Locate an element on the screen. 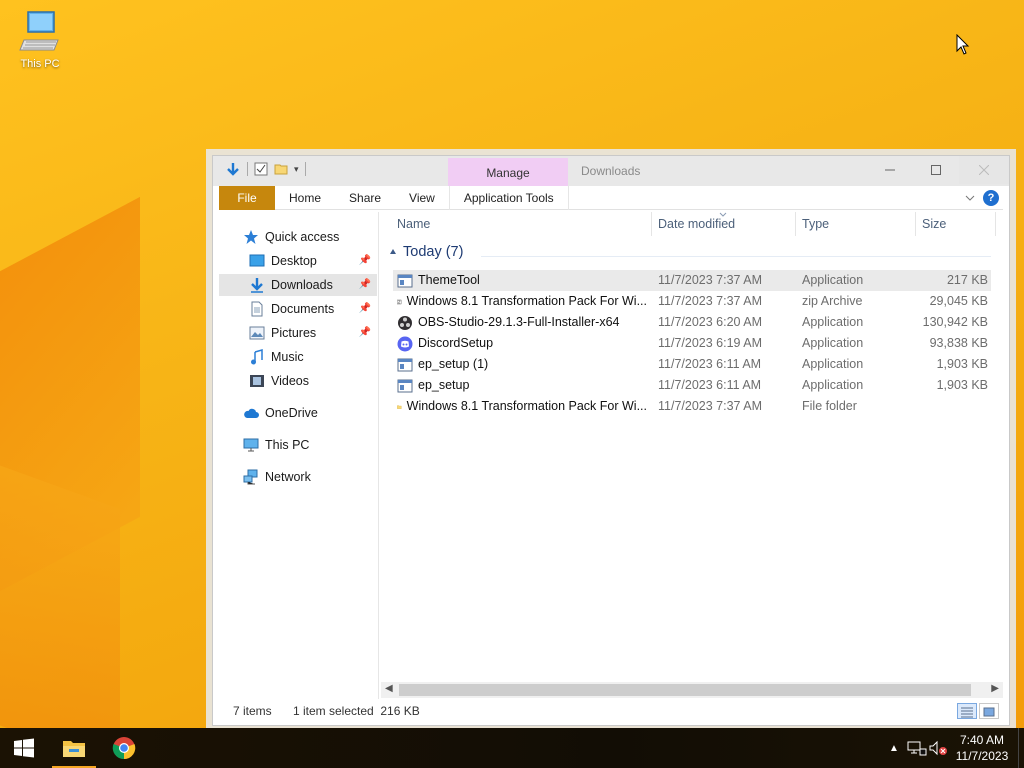  file-date: 11/7/2023 6:19 AM is located at coordinates (710, 343).